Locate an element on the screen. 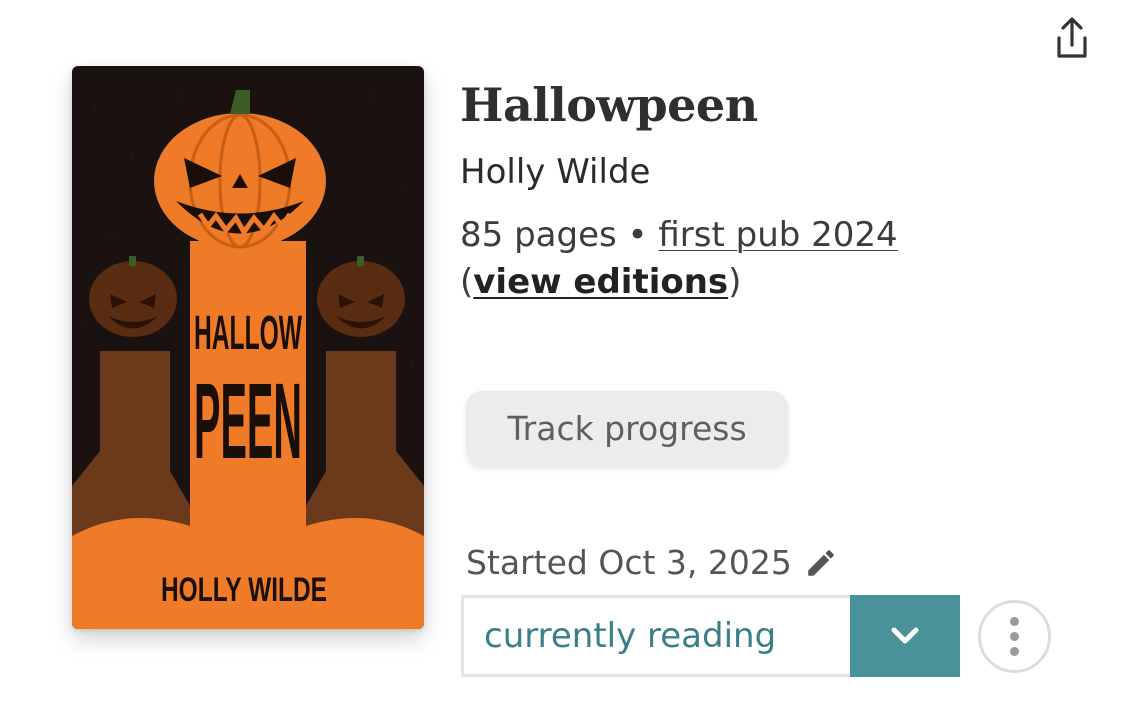  page-count: 85 pages is located at coordinates (538, 235).